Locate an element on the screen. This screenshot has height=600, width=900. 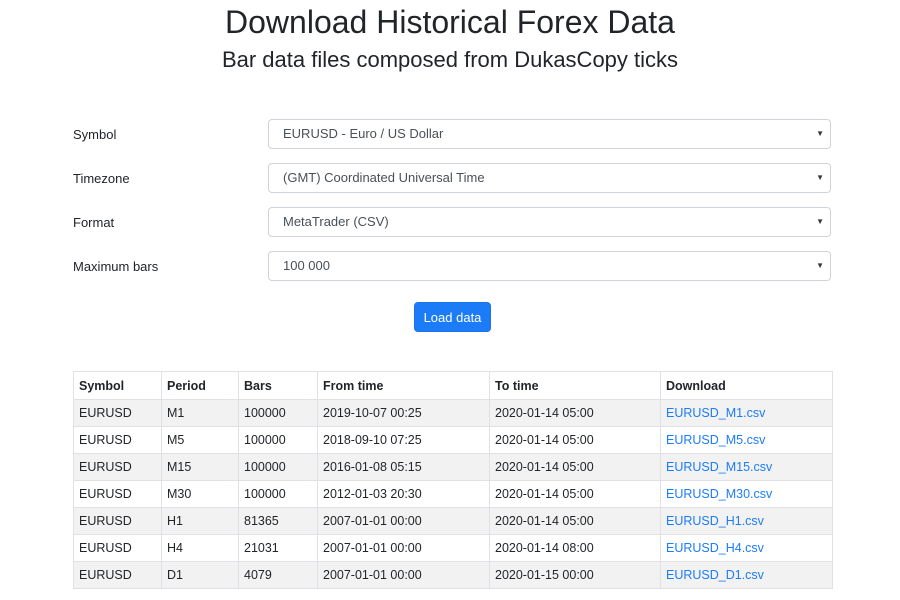
timezone-select-value: (GMT) Coordinated Universal Time is located at coordinates (384, 177).